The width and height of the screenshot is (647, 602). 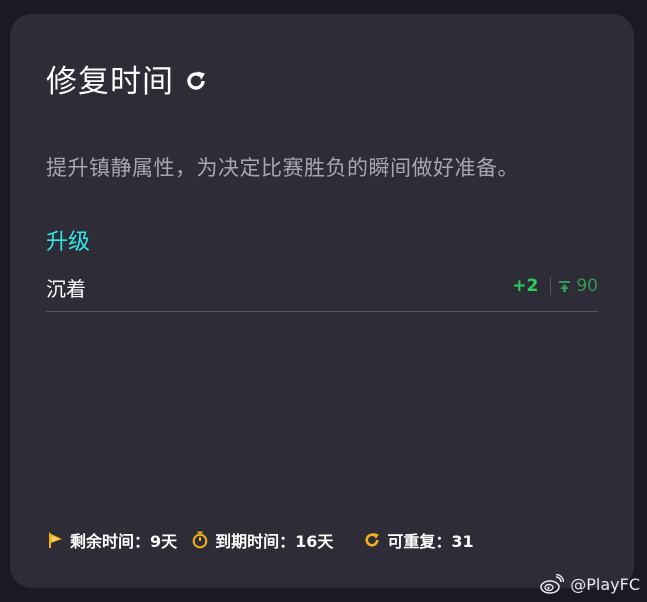 I want to click on cap-arrow-icon, so click(x=565, y=286).